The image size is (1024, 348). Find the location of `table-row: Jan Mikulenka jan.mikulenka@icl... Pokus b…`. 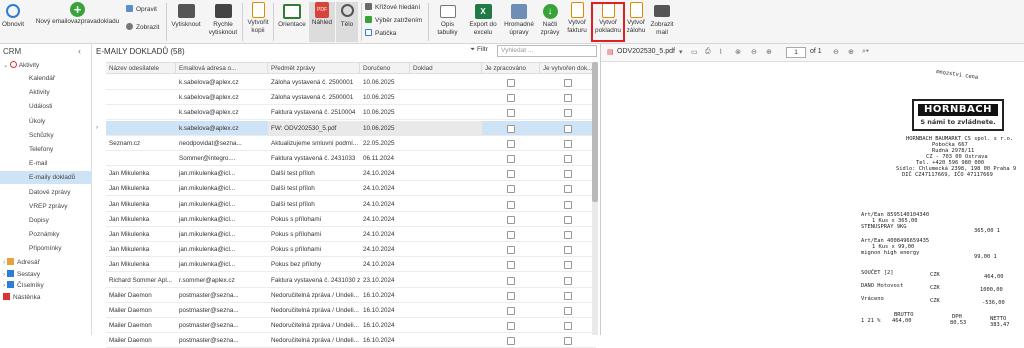

table-row: Jan Mikulenka jan.mikulenka@icl... Pokus b… is located at coordinates (351, 265).